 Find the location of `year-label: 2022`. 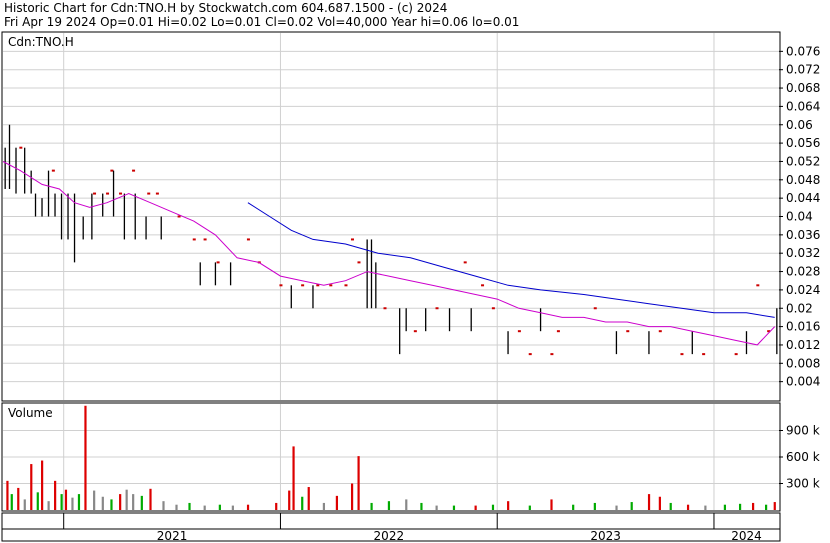

year-label: 2022 is located at coordinates (389, 536).